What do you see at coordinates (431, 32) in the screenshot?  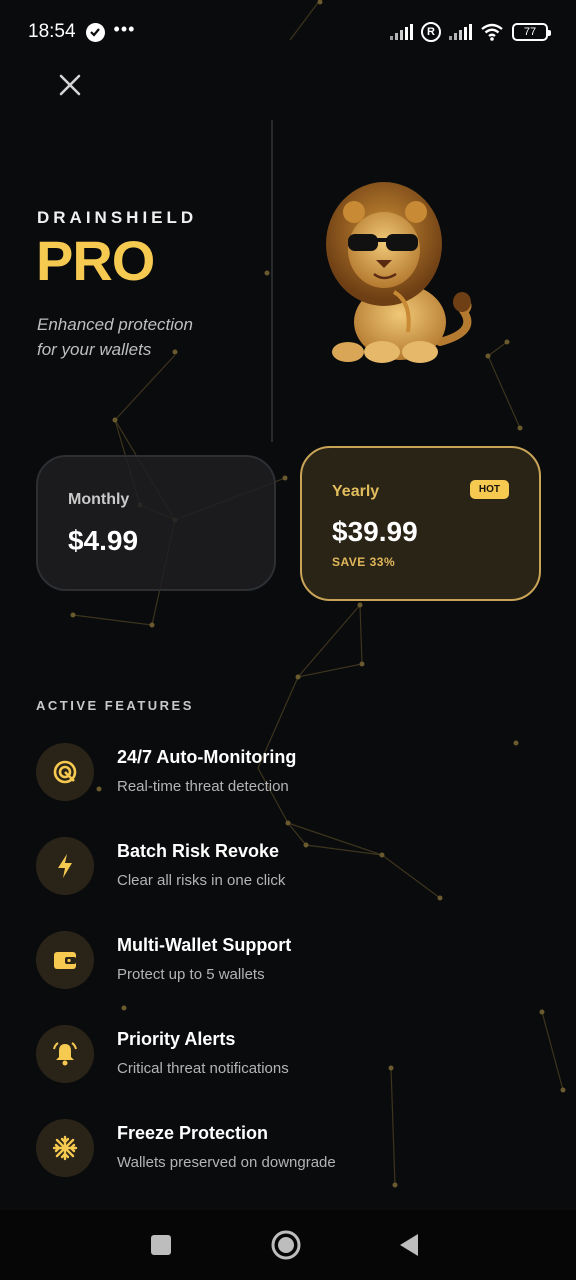 I see `roaming-icon: R` at bounding box center [431, 32].